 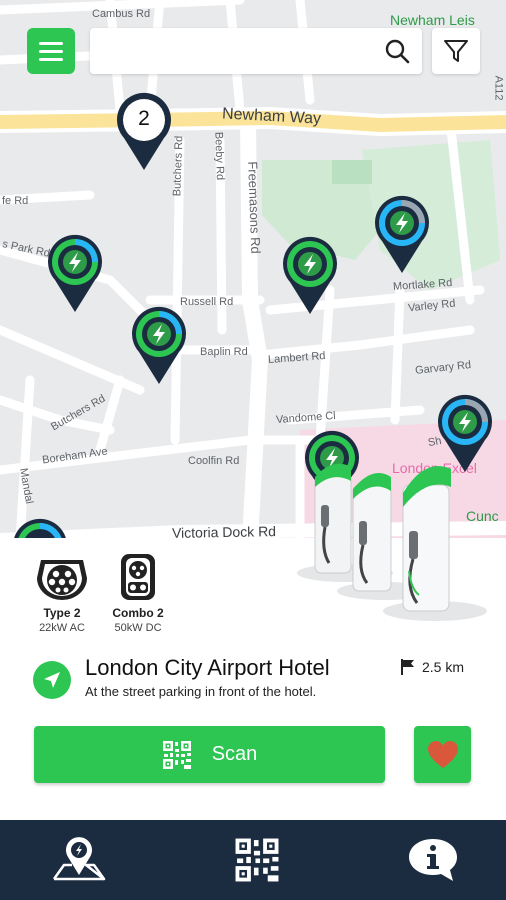 I want to click on street-label: Freemasons Rd, so click(x=254, y=207).